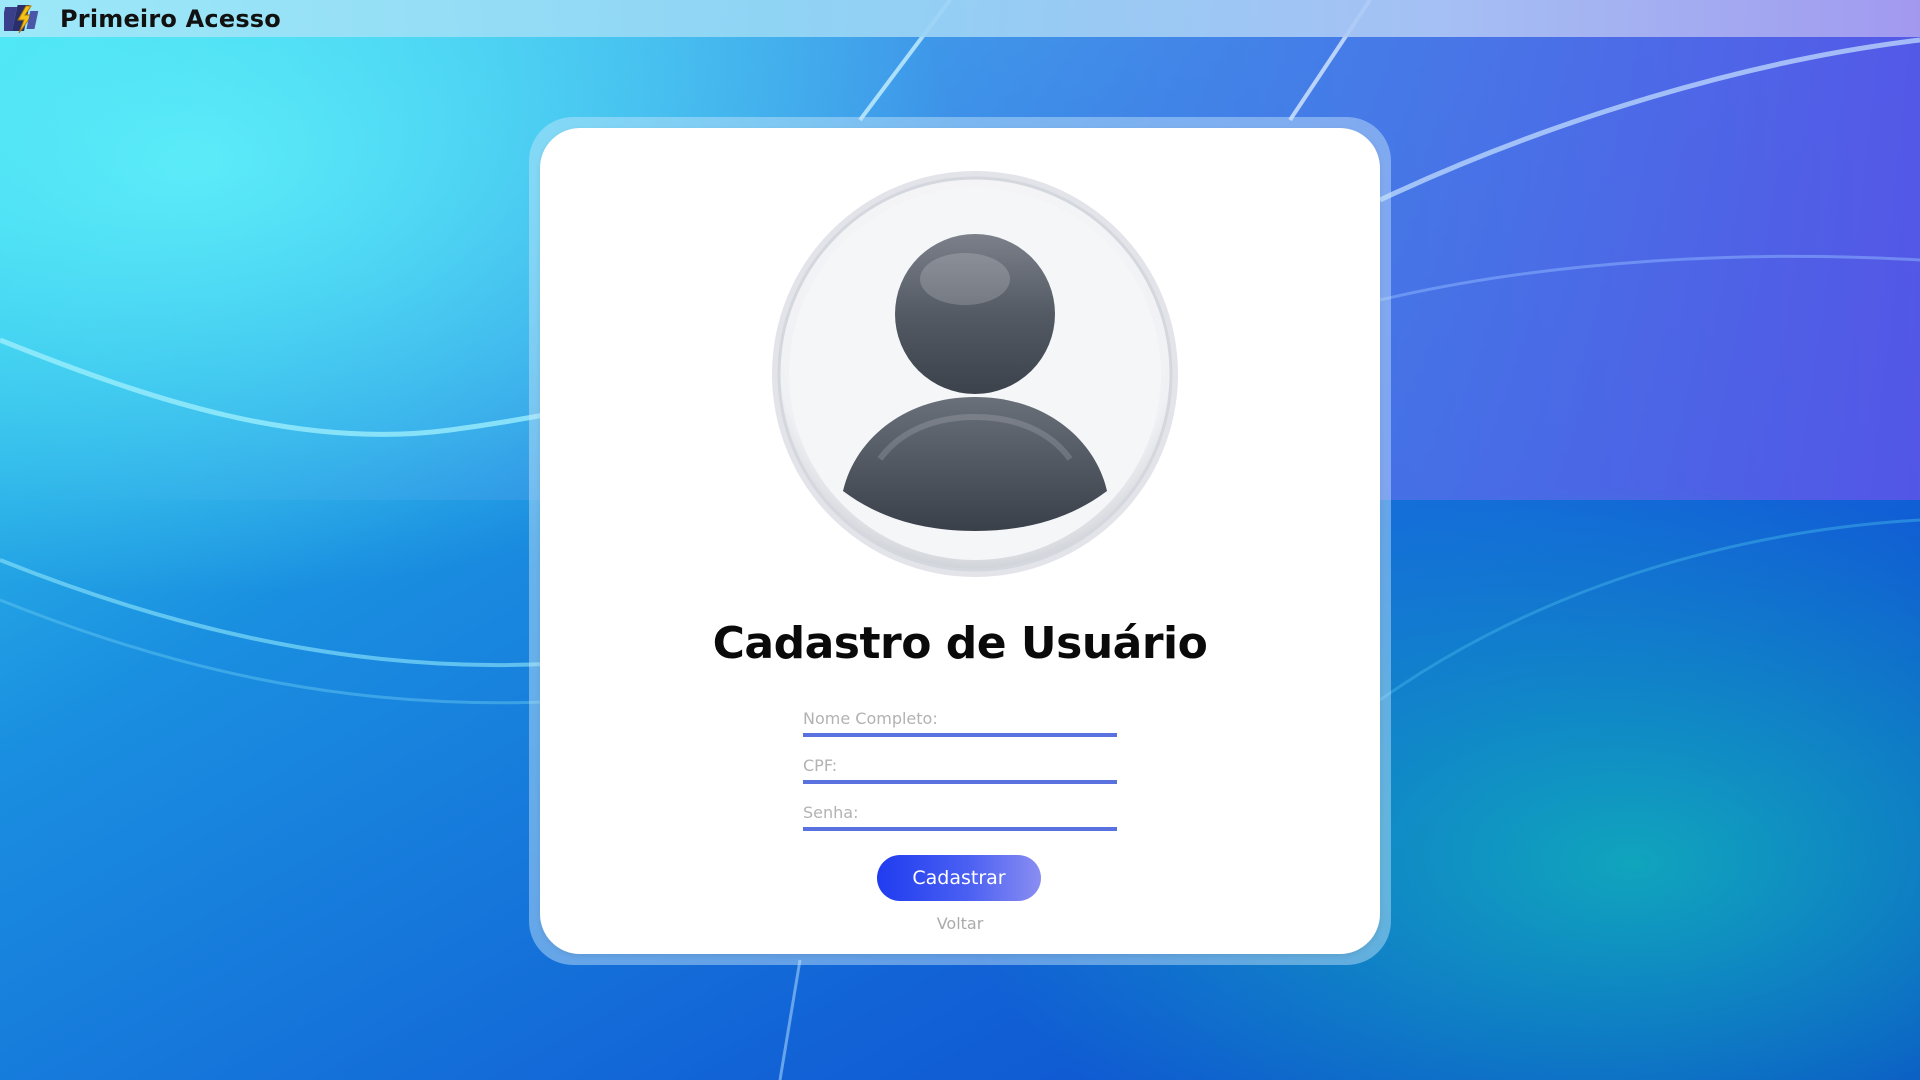  What do you see at coordinates (959, 878) in the screenshot?
I see `register-button: Cadastrar` at bounding box center [959, 878].